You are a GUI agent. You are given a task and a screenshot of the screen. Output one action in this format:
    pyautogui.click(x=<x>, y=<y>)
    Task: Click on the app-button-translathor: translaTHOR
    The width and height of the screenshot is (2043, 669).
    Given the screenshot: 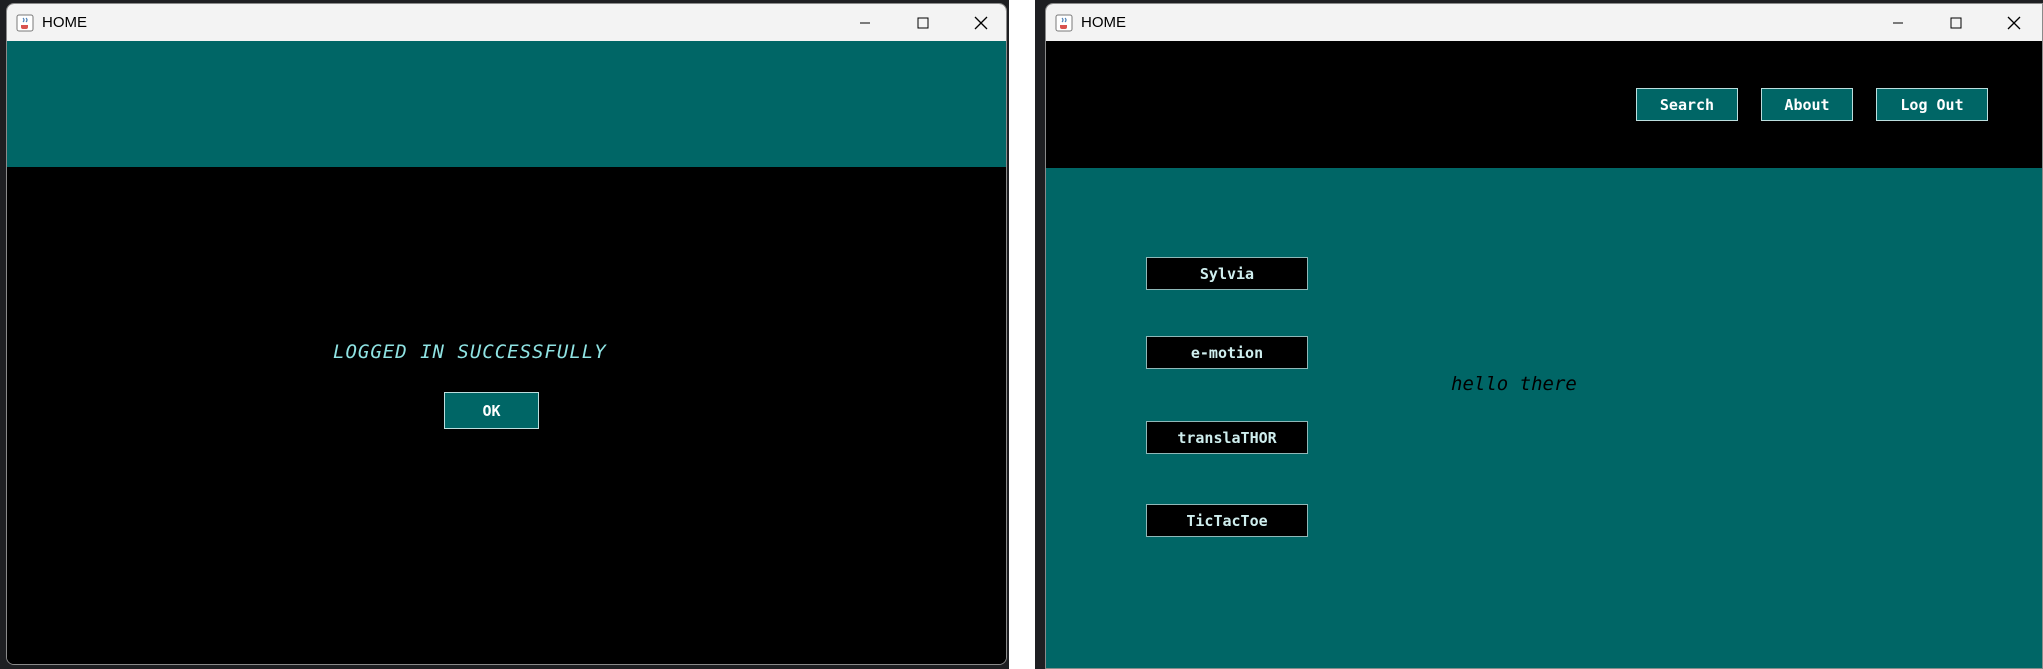 What is the action you would take?
    pyautogui.click(x=1227, y=437)
    